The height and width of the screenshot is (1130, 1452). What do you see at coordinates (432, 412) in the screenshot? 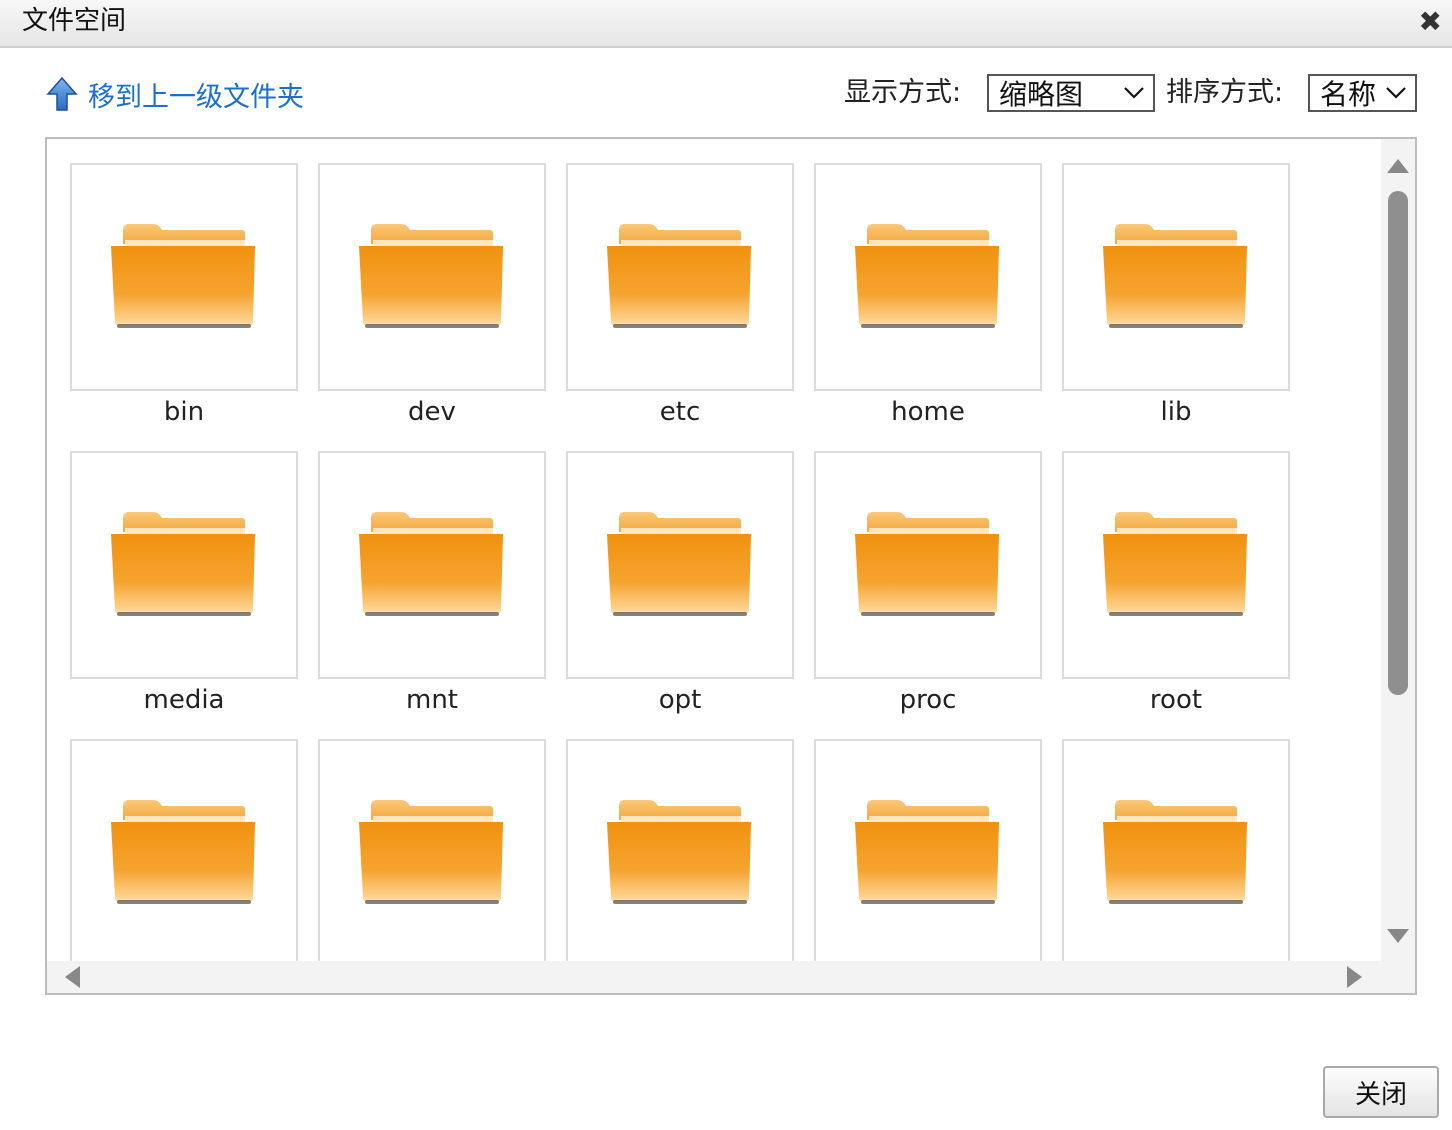
I see `folder-name: dev` at bounding box center [432, 412].